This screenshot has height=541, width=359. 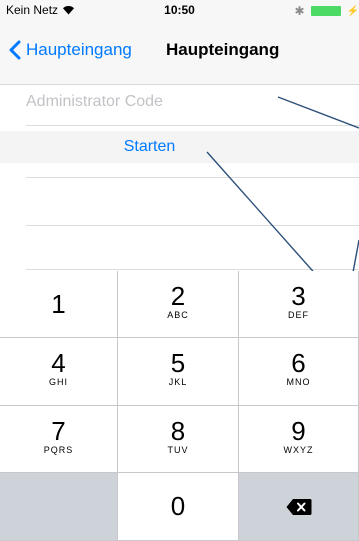 What do you see at coordinates (178, 296) in the screenshot?
I see `key-digit: 2` at bounding box center [178, 296].